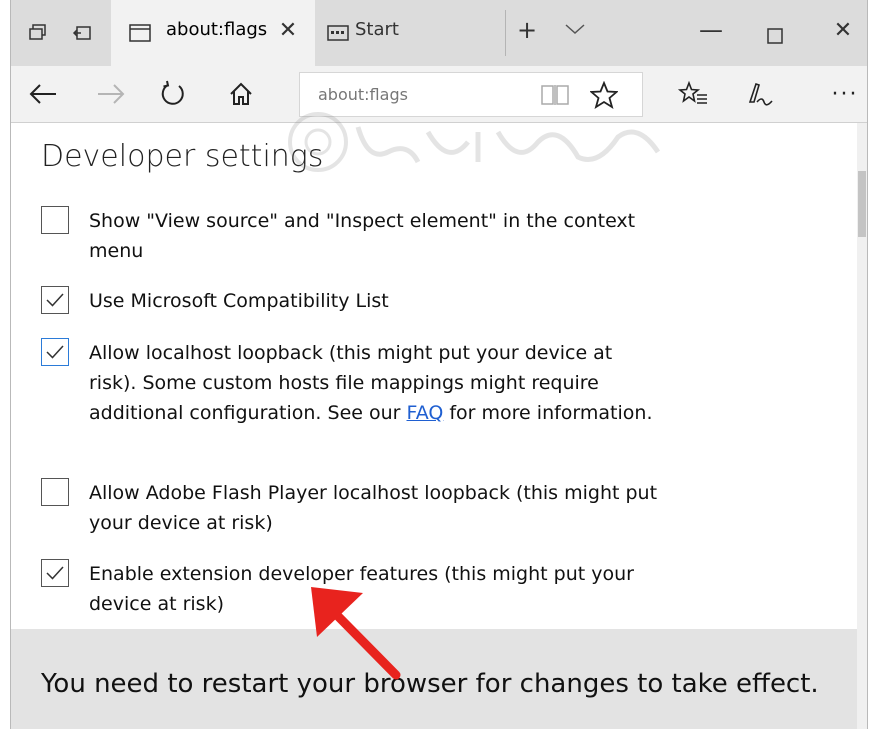 This screenshot has width=870, height=729. What do you see at coordinates (693, 94) in the screenshot?
I see `favorites-hub-icon` at bounding box center [693, 94].